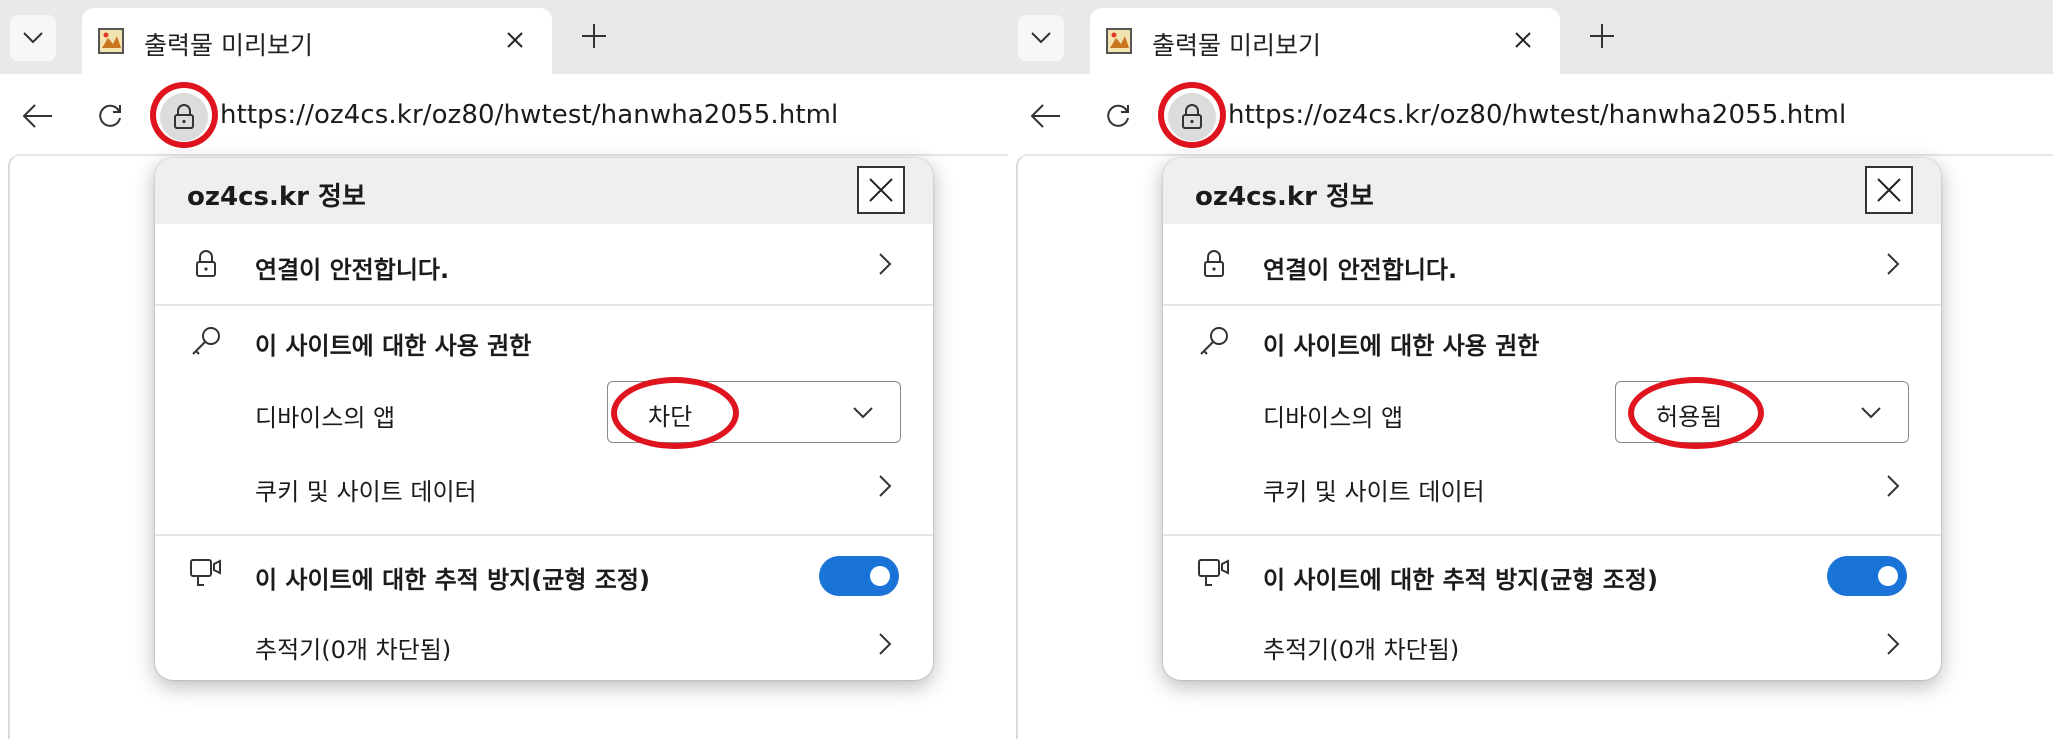  I want to click on device-apps-select: 허용됨, so click(1762, 412).